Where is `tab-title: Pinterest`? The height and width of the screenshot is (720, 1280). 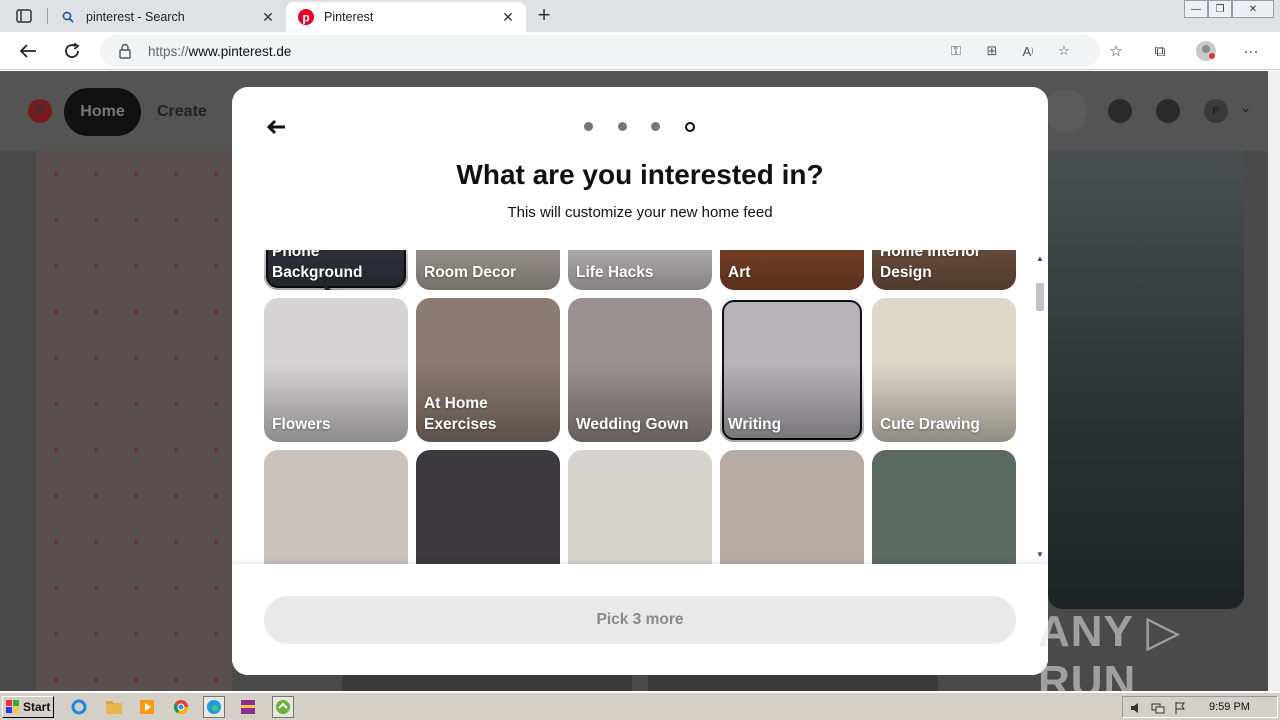
tab-title: Pinterest is located at coordinates (349, 17).